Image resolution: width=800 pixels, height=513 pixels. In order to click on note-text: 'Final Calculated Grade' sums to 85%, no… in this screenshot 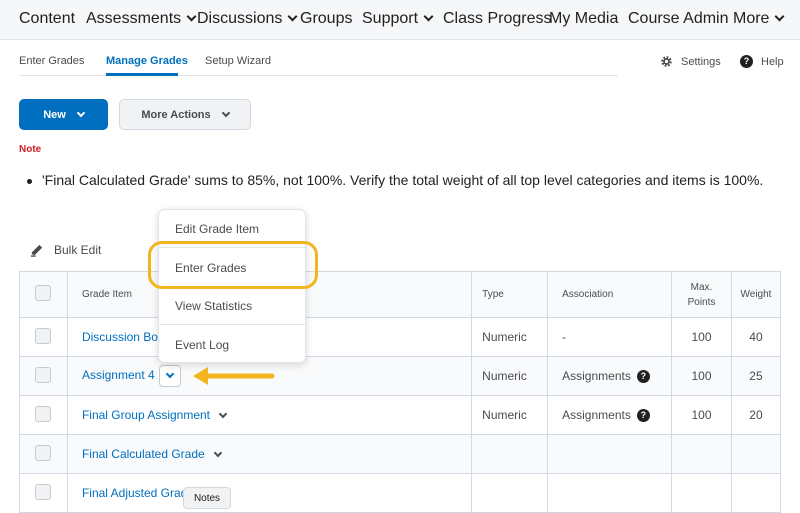, I will do `click(403, 180)`.